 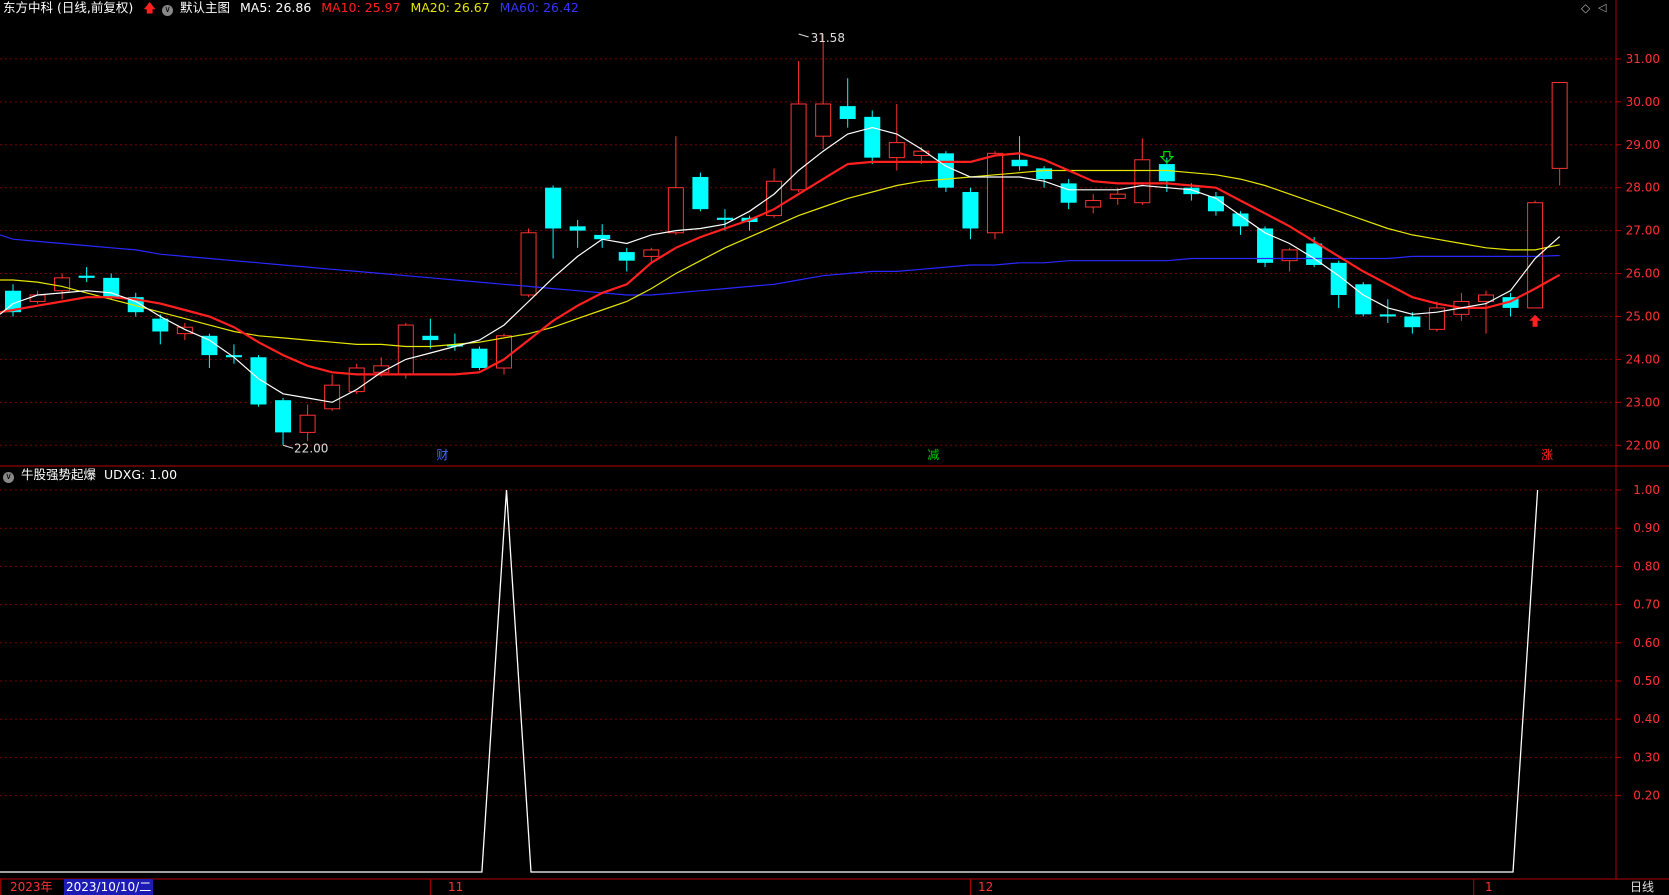 I want to click on y-tick-label: 28.00, so click(x=1643, y=188).